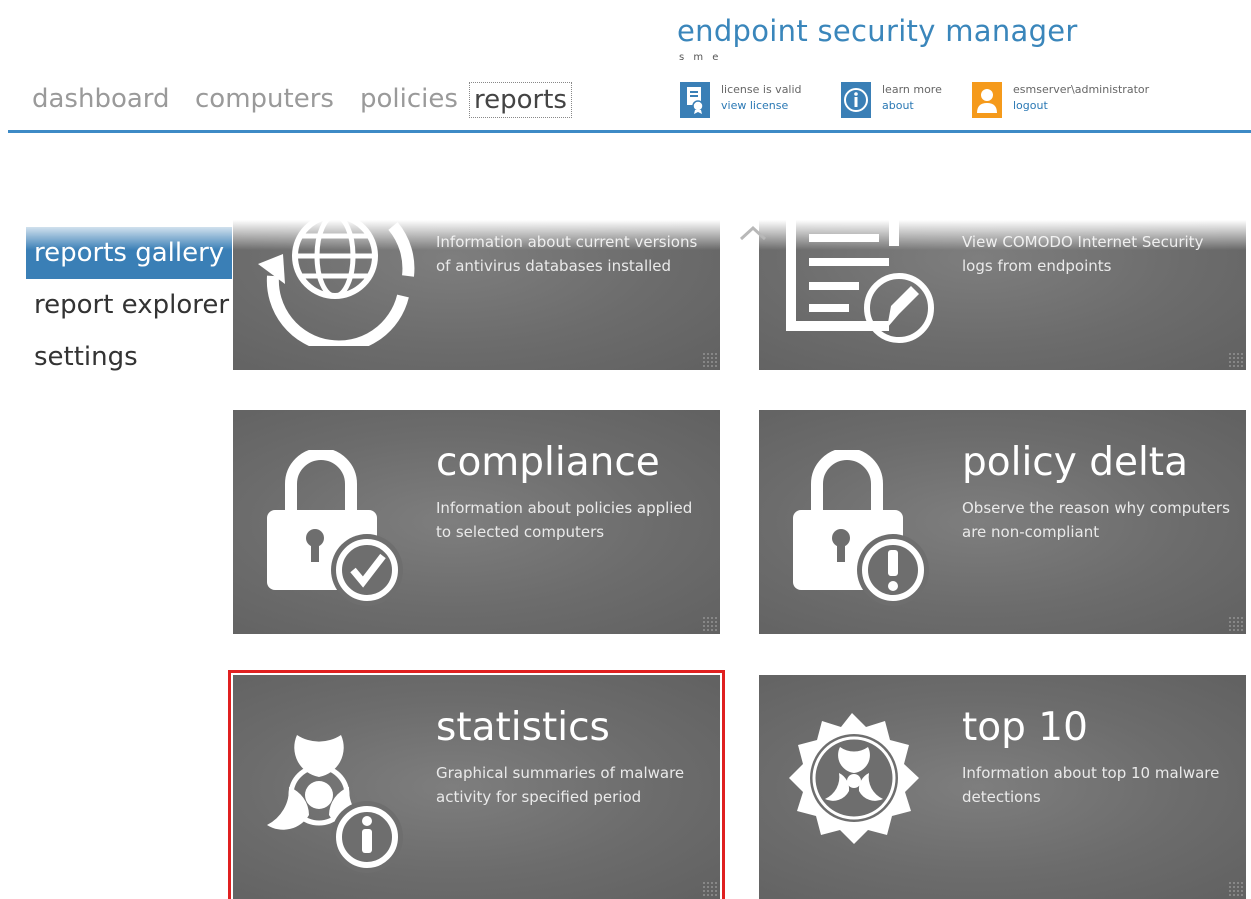  I want to click on log-document-icon, so click(864, 285).